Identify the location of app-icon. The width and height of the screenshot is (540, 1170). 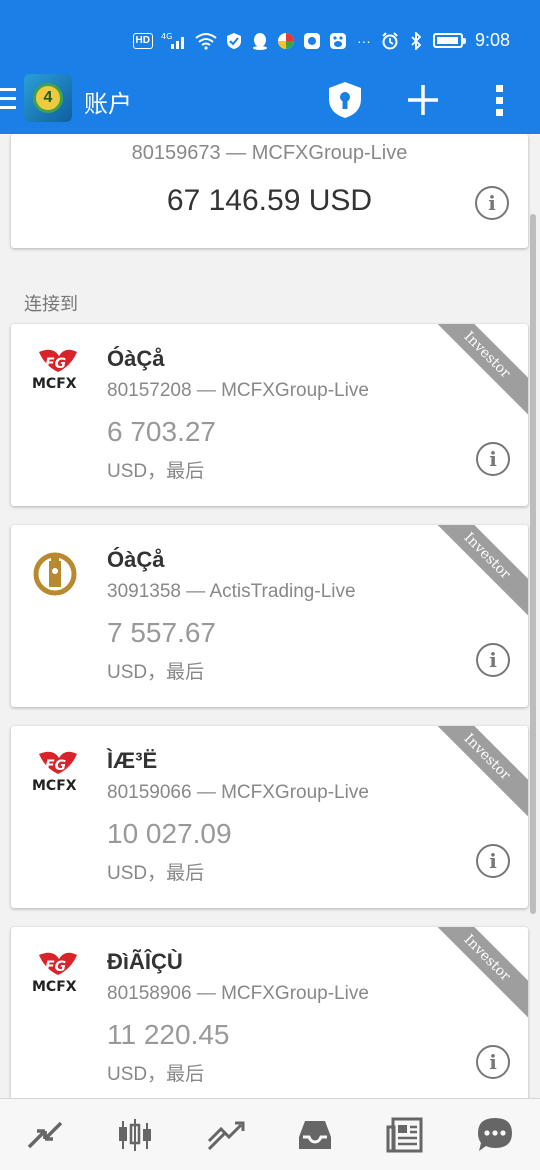
(312, 41).